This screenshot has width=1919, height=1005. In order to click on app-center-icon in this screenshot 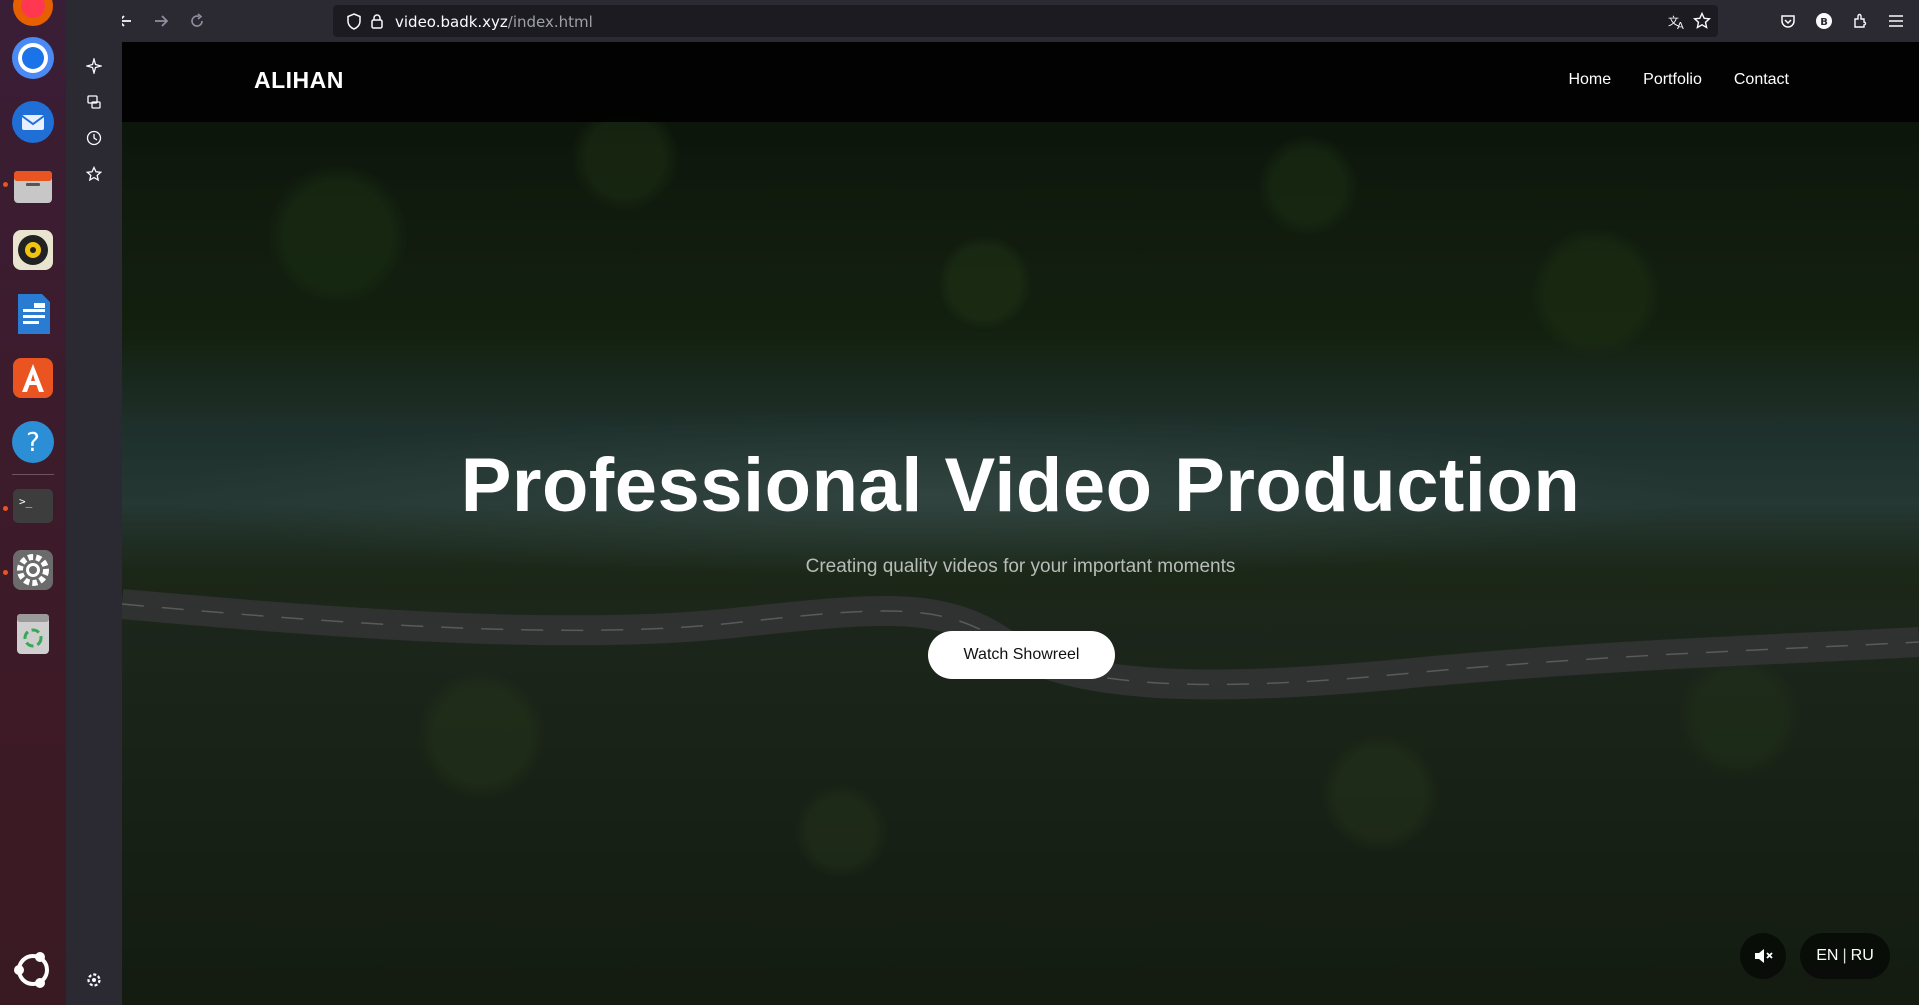, I will do `click(33, 378)`.